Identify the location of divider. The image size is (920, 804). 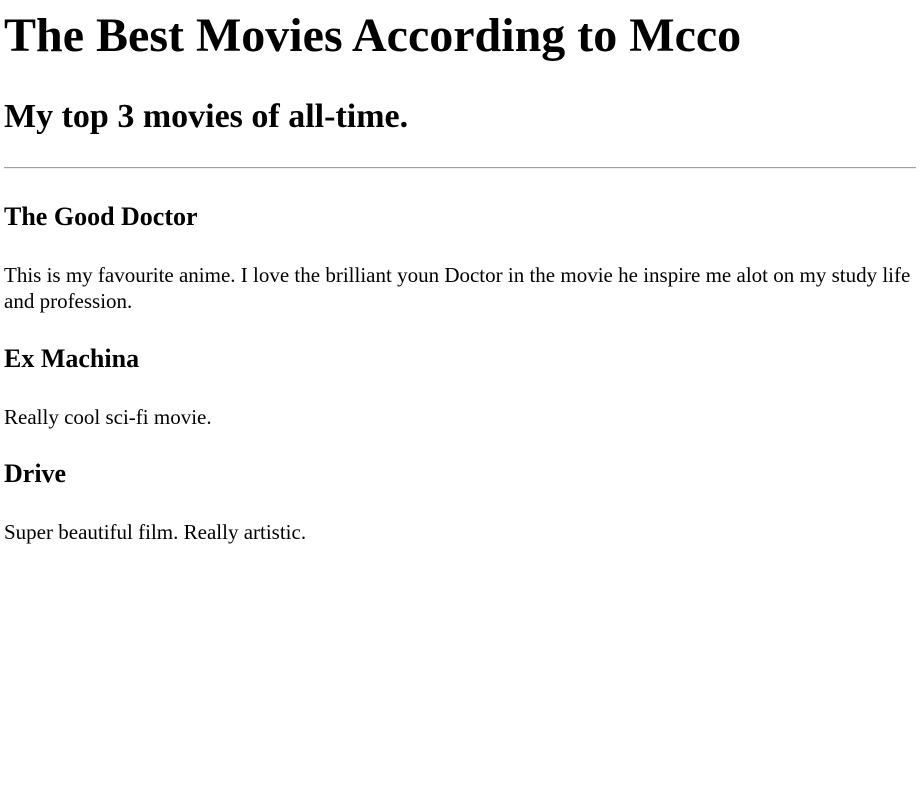
(460, 168).